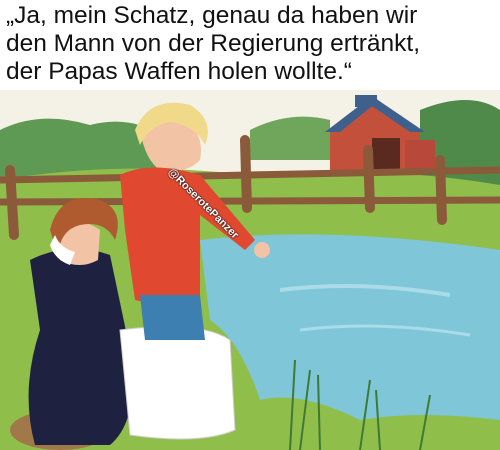  What do you see at coordinates (212, 15) in the screenshot?
I see `caption-line-1: „Ja, mein Schatz, genau da haben wir` at bounding box center [212, 15].